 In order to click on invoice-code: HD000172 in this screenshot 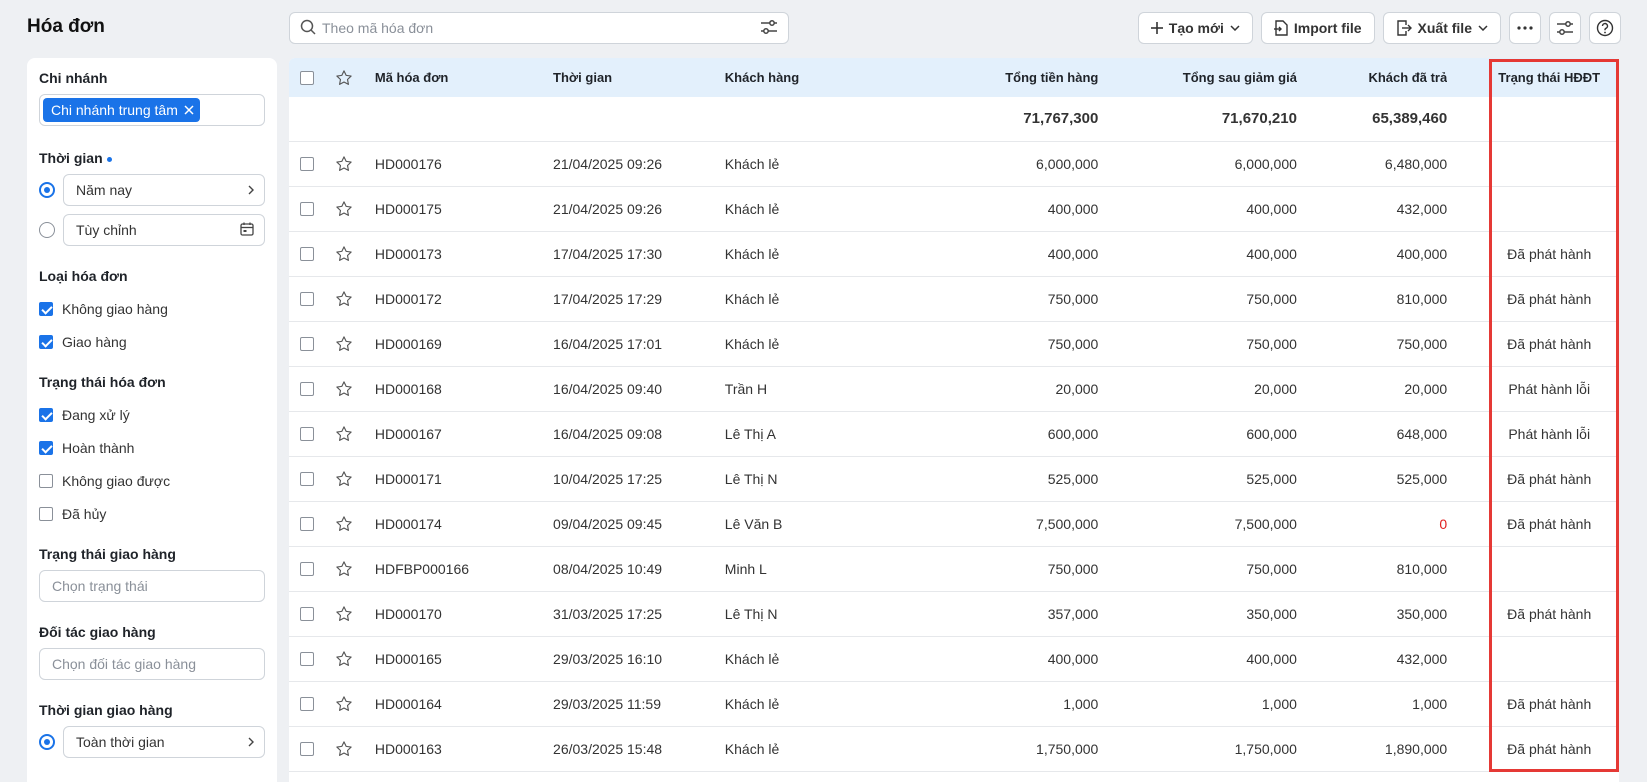, I will do `click(464, 298)`.